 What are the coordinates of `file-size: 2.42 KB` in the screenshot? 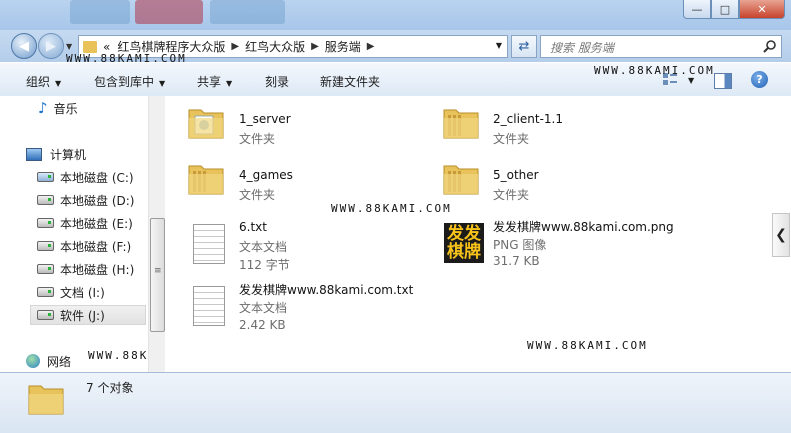 It's located at (262, 325).